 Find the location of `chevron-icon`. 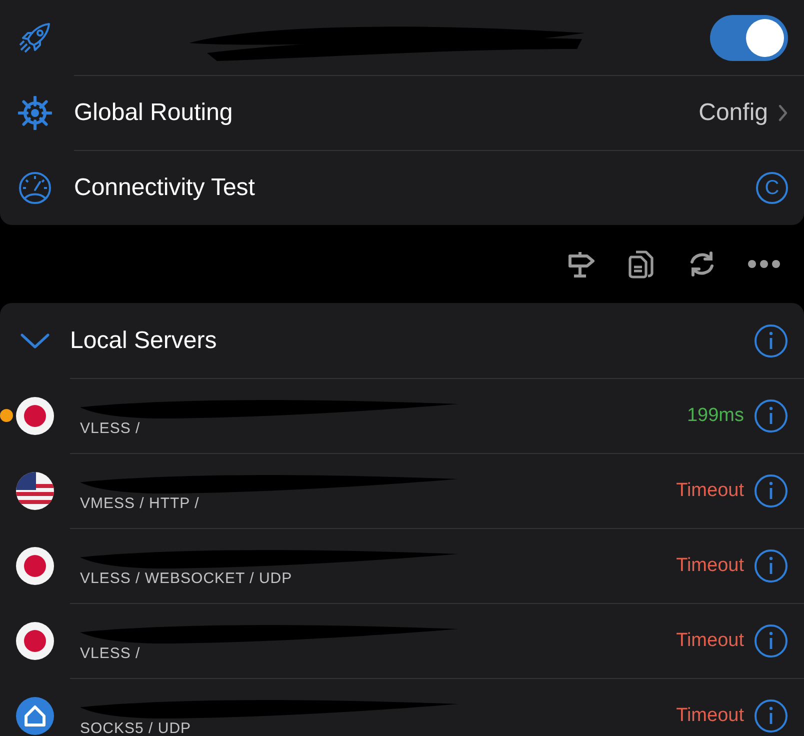

chevron-icon is located at coordinates (35, 341).